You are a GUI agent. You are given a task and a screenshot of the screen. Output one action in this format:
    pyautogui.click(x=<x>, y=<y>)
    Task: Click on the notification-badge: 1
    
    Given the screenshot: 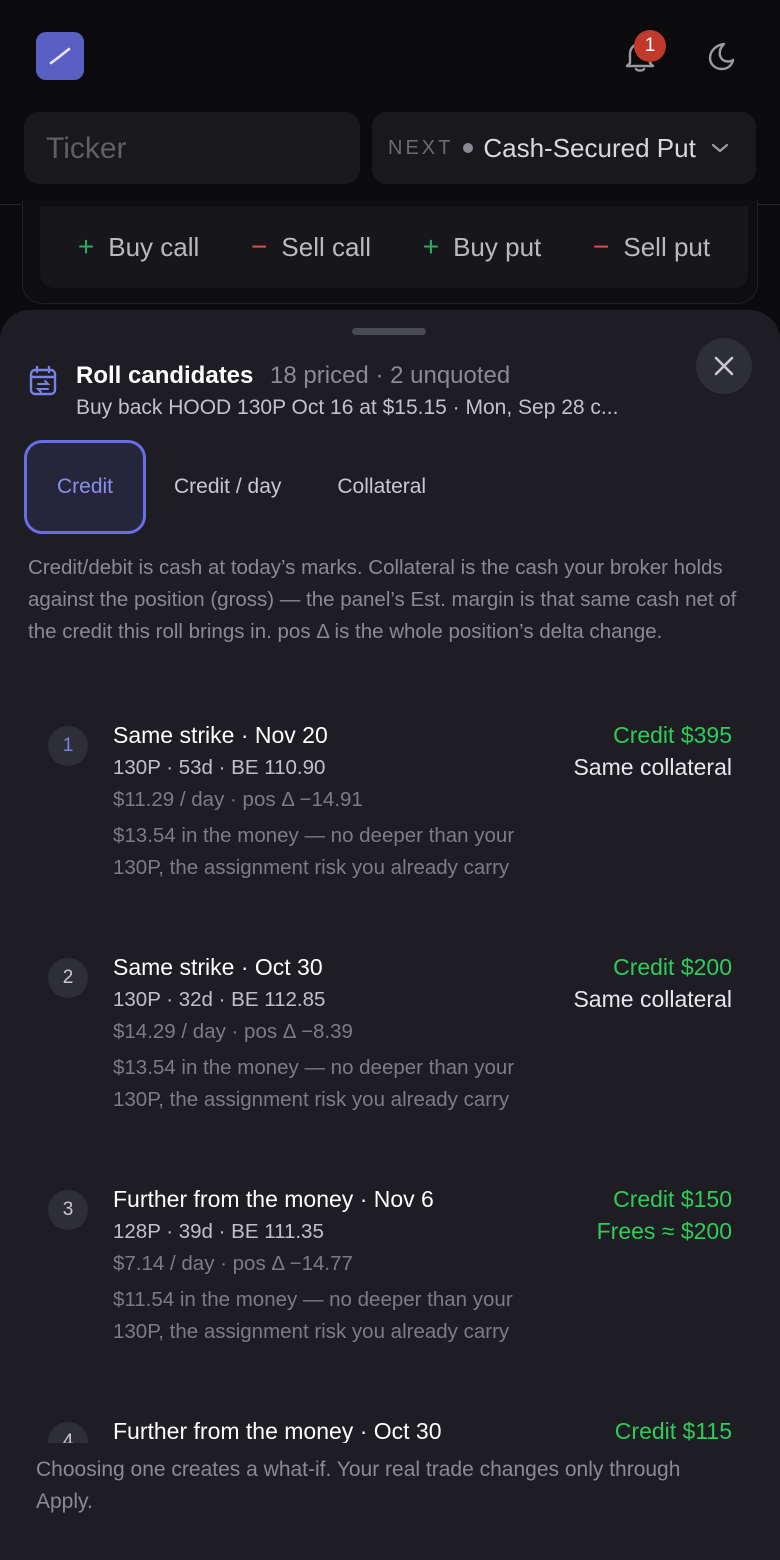 What is the action you would take?
    pyautogui.click(x=650, y=46)
    